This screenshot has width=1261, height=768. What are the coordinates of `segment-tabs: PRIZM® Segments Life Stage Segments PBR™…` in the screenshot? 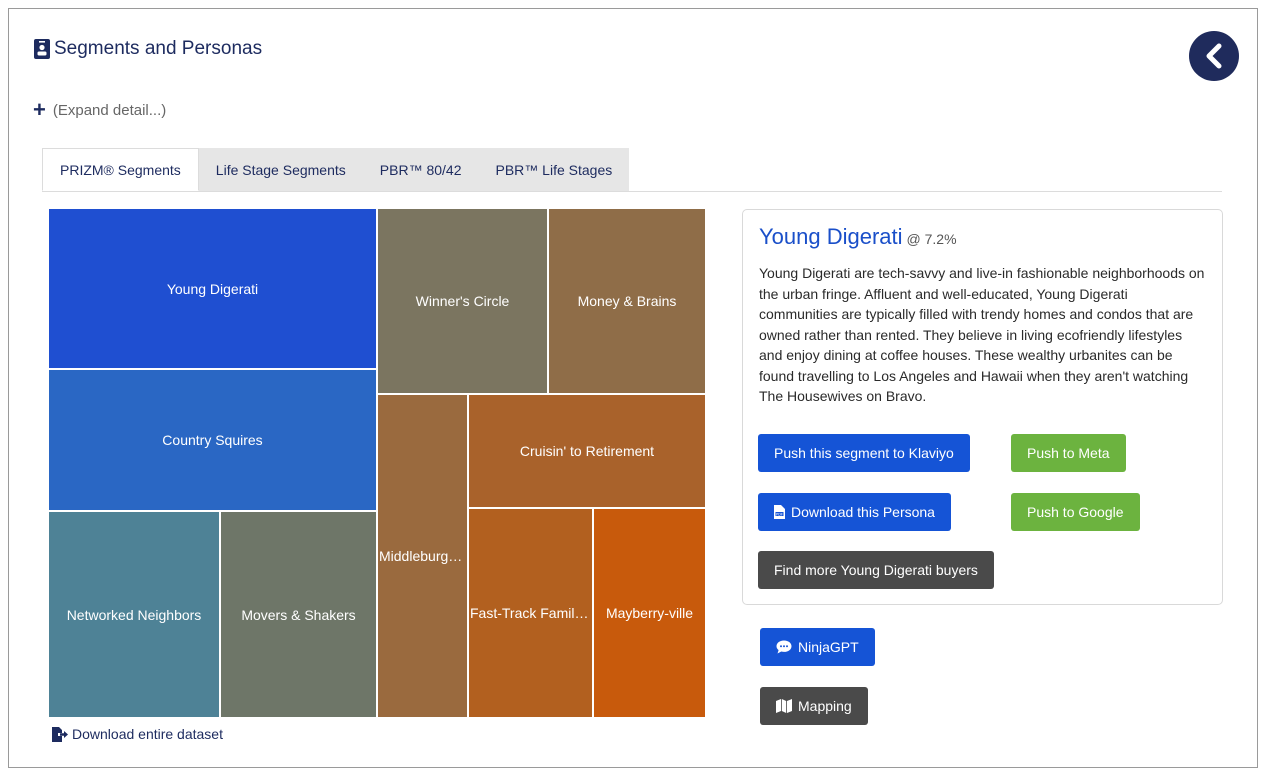 It's located at (632, 170).